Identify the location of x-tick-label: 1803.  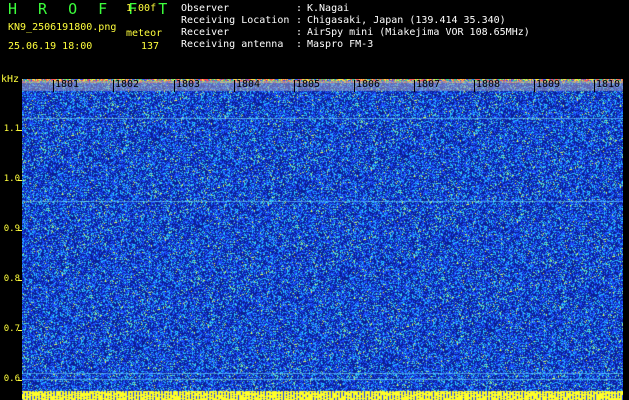
(188, 84).